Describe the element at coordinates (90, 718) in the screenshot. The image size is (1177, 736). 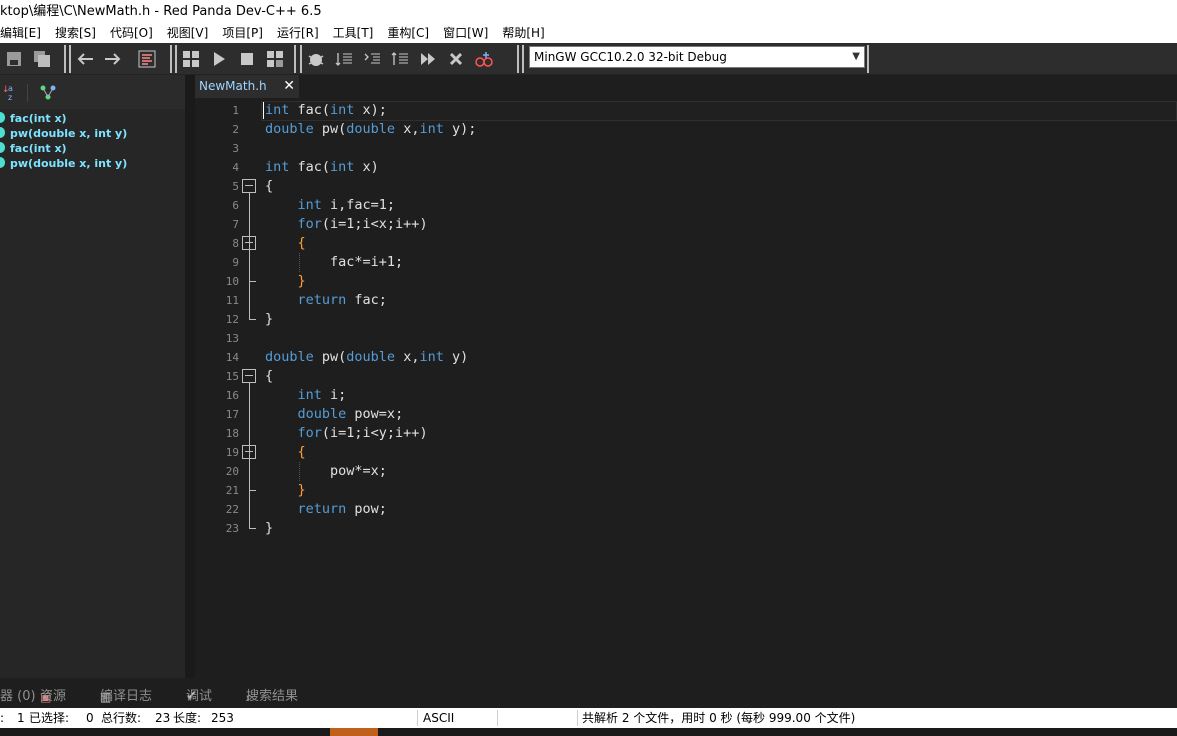
I see `status-selected: 0` at that location.